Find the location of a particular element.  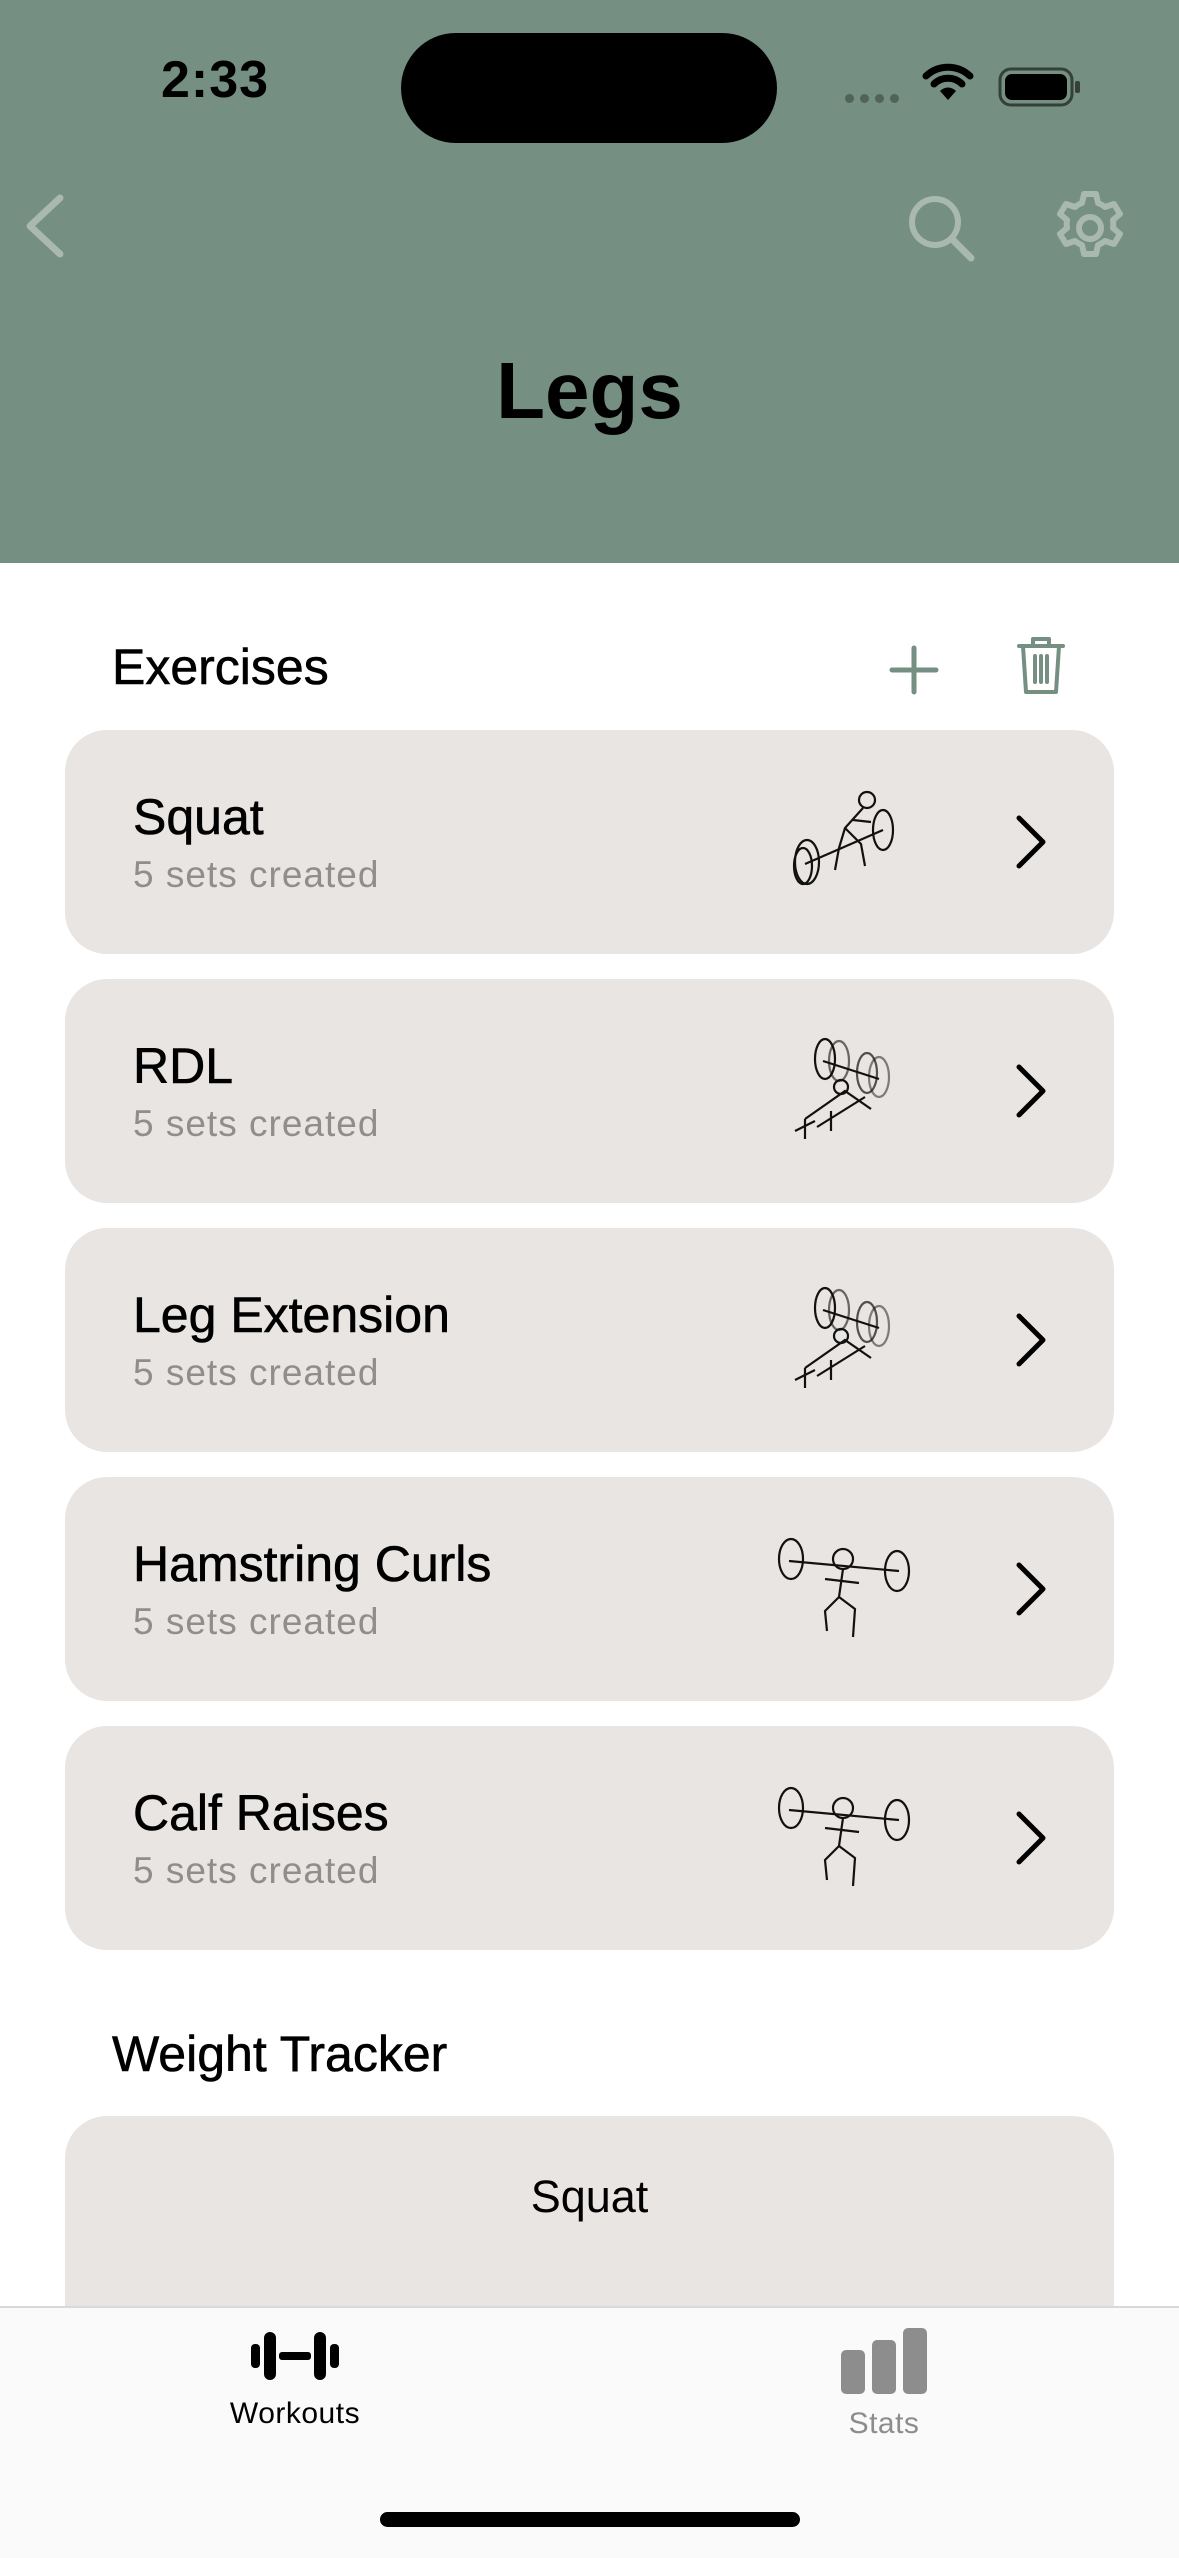

back-chevron-icon is located at coordinates (48, 226).